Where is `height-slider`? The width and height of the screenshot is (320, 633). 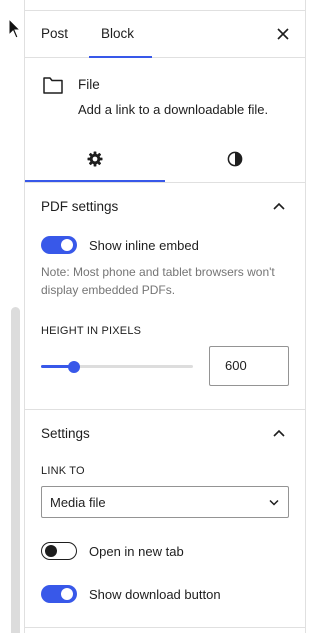
height-slider is located at coordinates (117, 366).